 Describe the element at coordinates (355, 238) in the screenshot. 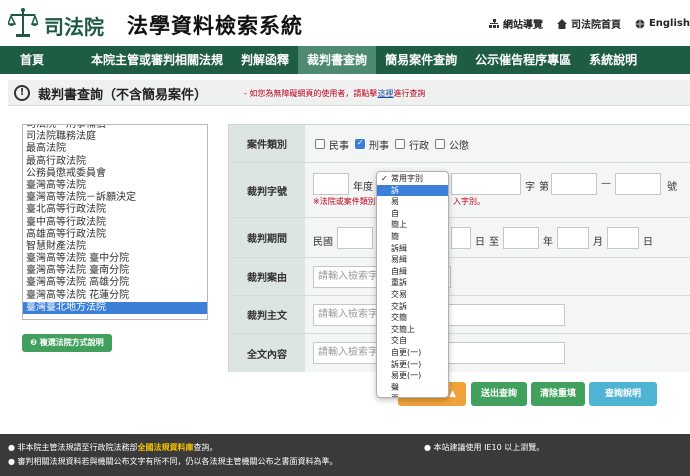

I see `period-start-year-input` at that location.